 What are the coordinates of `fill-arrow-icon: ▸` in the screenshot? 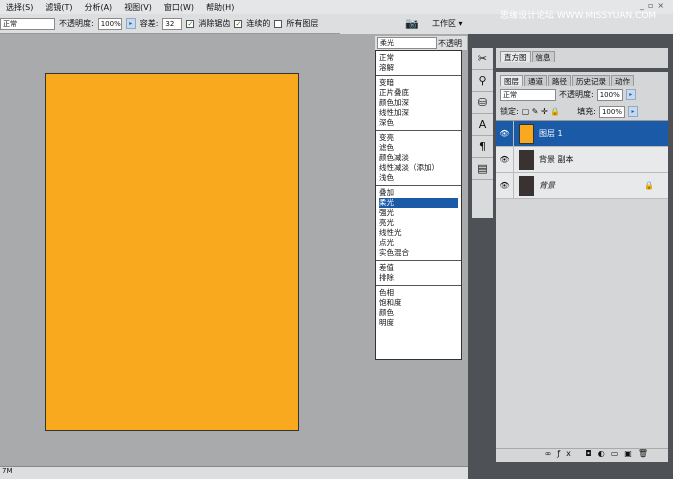 It's located at (632, 111).